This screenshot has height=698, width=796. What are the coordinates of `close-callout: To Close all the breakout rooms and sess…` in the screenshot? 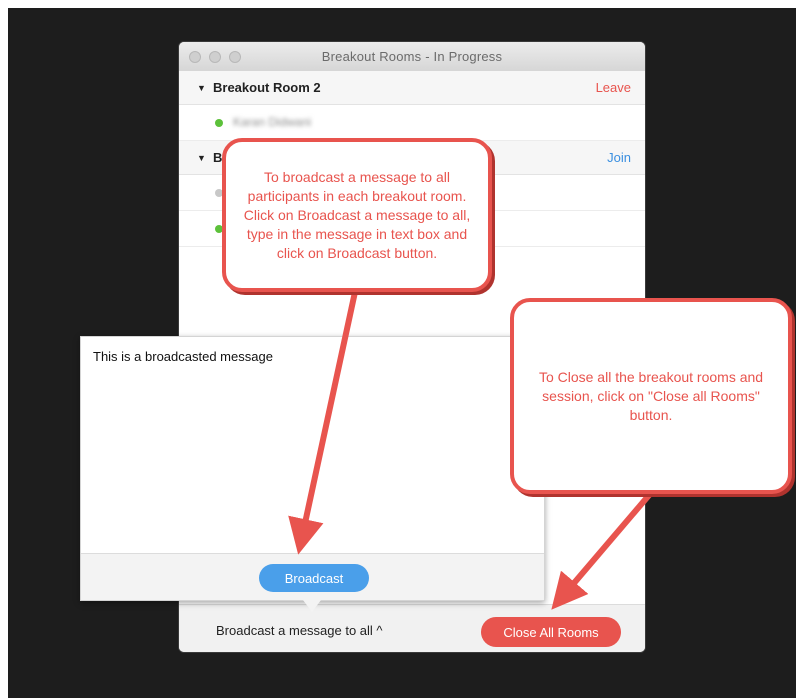 It's located at (651, 396).